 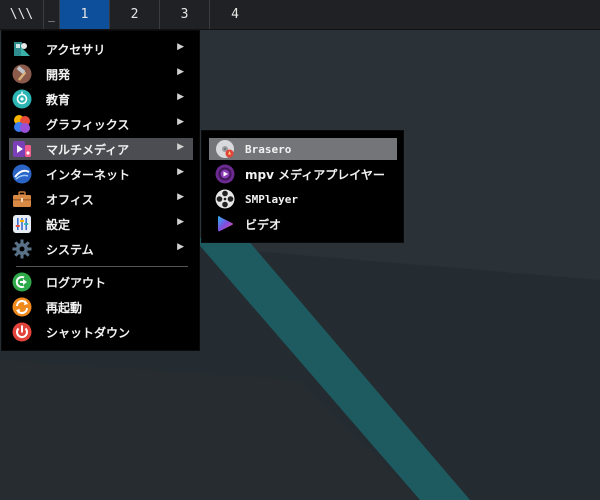 I want to click on menu-item-label: グラフィックス, so click(x=88, y=124).